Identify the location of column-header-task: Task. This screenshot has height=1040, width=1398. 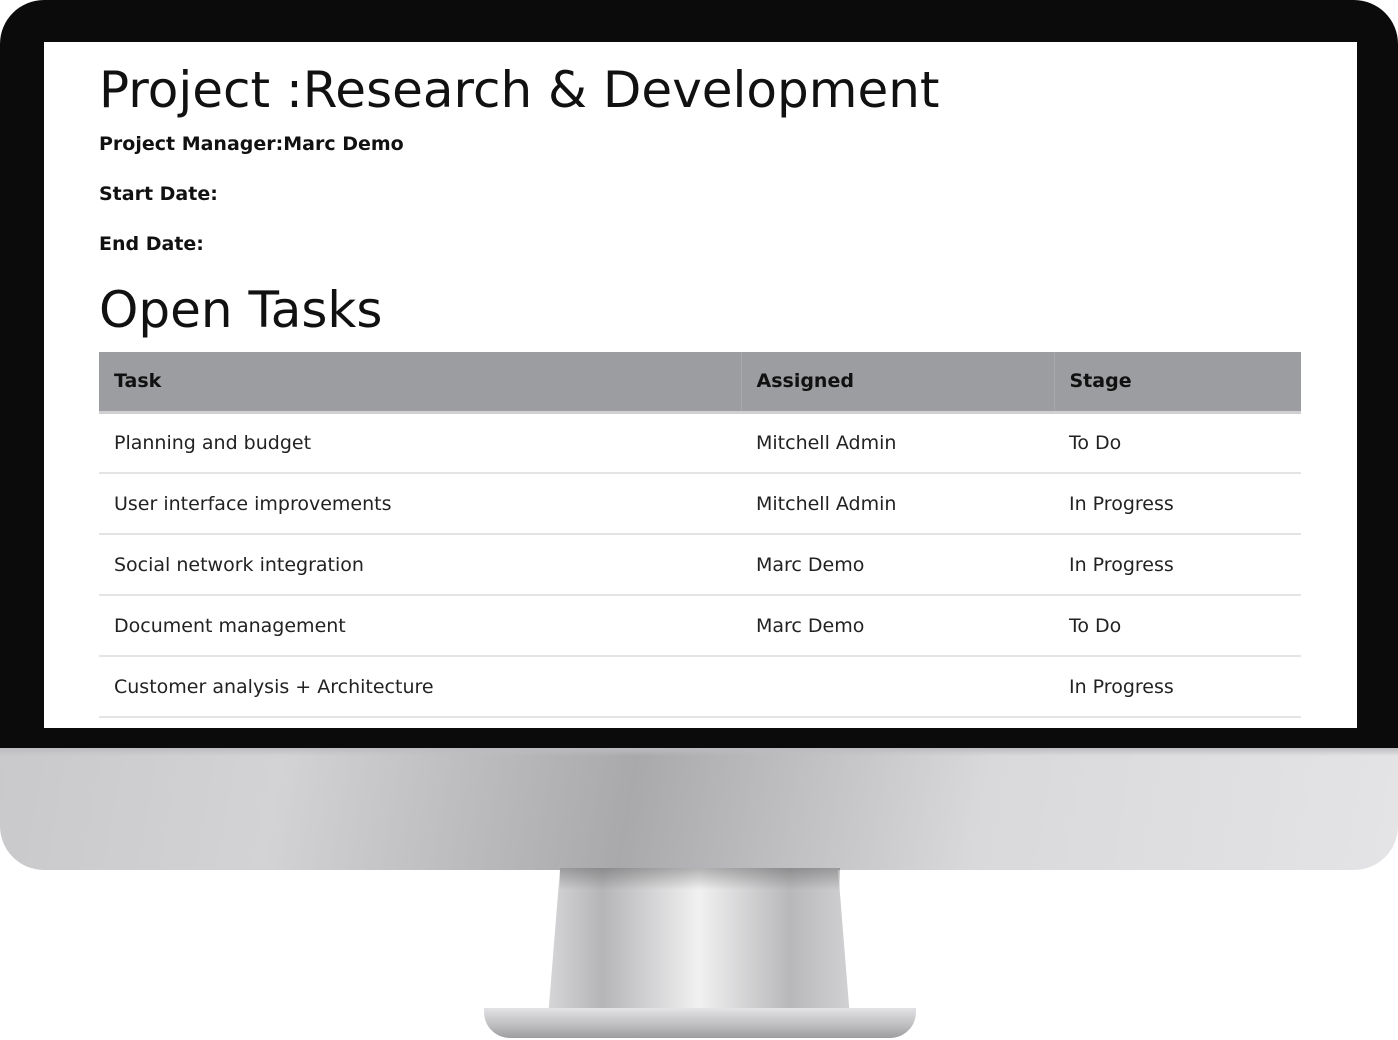
(420, 383).